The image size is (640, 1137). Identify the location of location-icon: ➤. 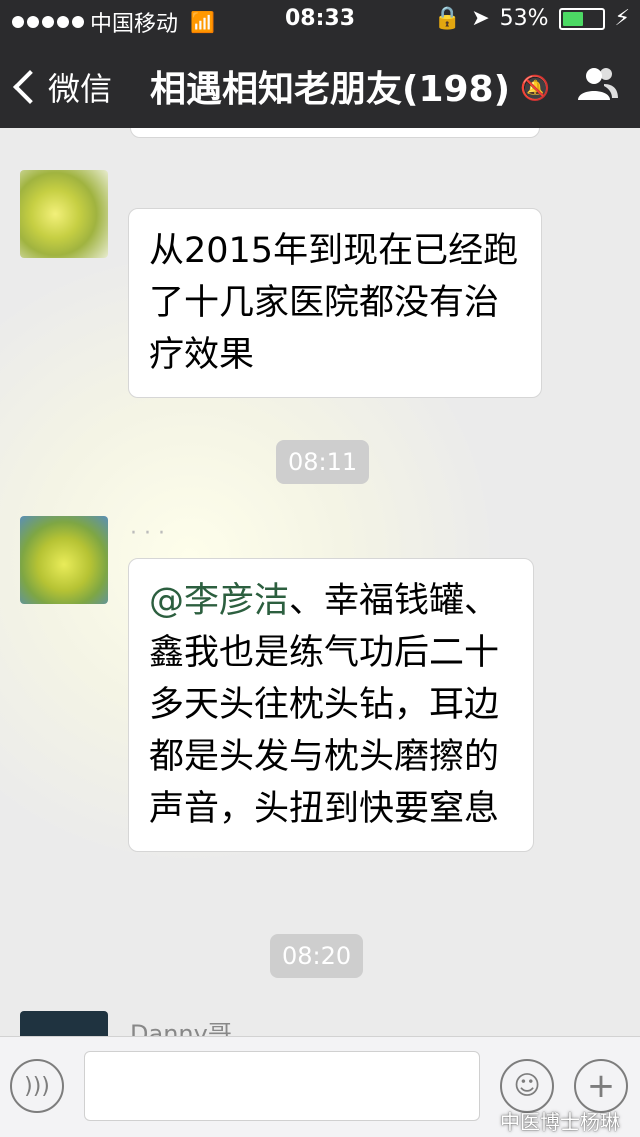
(480, 18).